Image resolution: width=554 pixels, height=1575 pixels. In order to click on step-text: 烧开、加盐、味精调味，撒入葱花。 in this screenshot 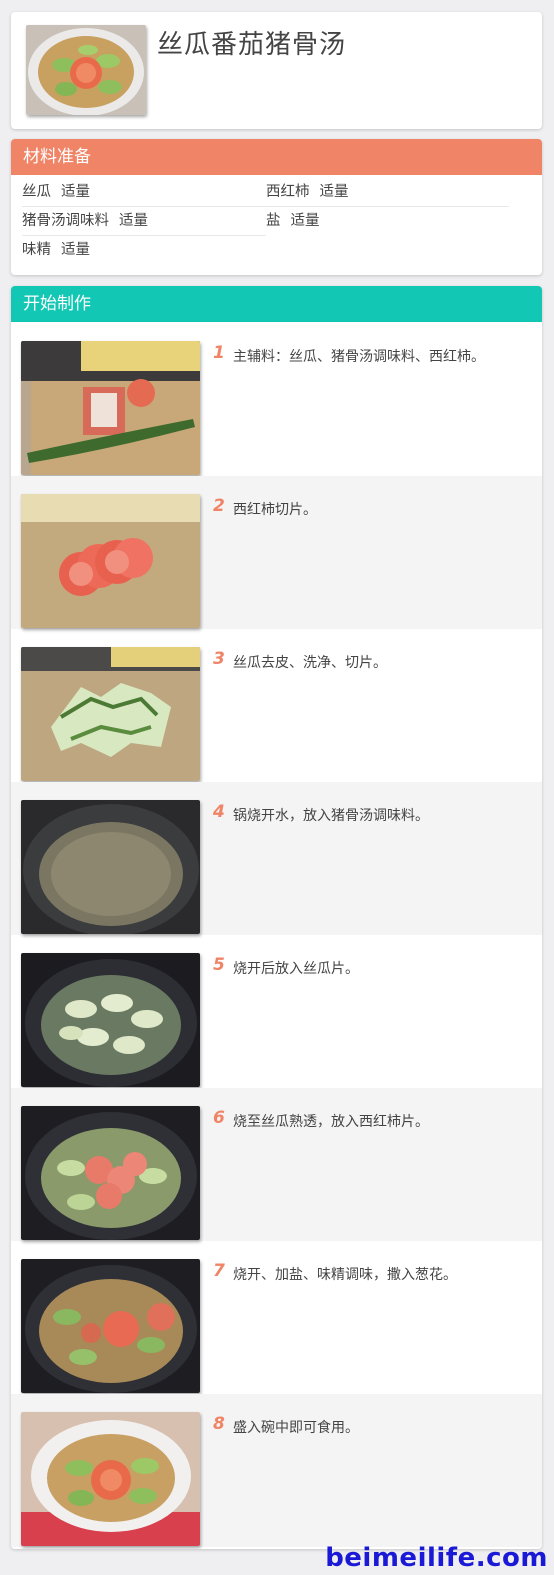, I will do `click(345, 1275)`.